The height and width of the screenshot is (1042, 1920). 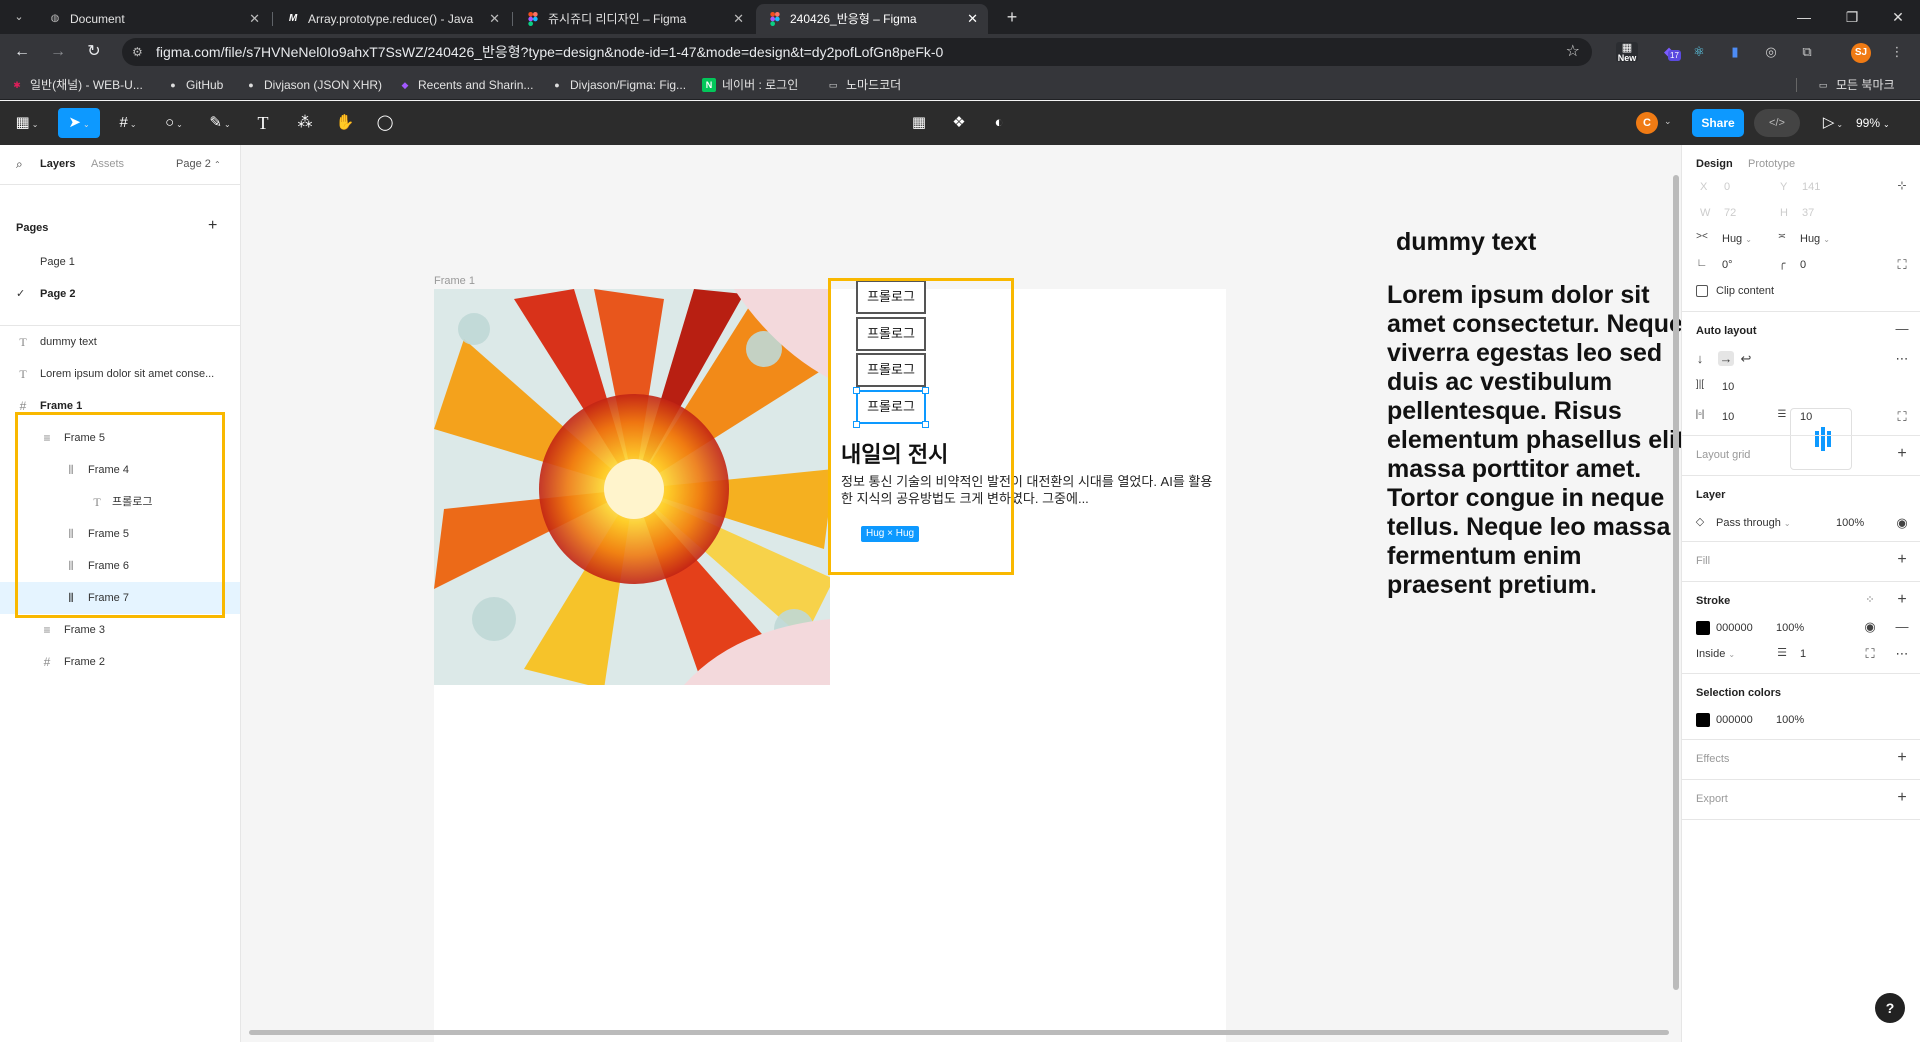 What do you see at coordinates (194, 85) in the screenshot?
I see `bookmark-item: ● GitHub` at bounding box center [194, 85].